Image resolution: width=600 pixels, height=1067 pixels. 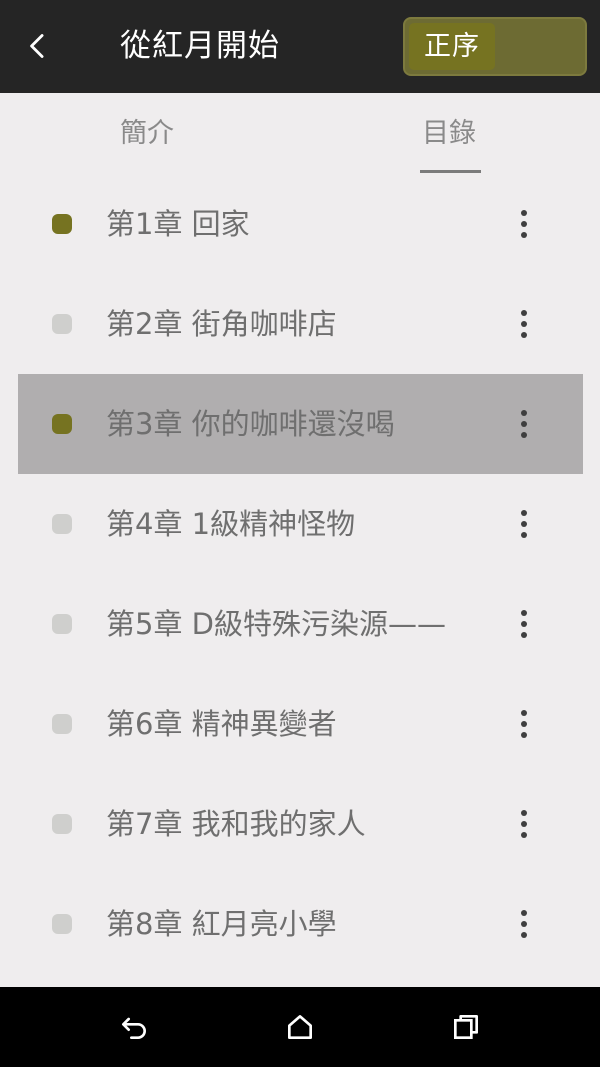 What do you see at coordinates (147, 134) in the screenshot?
I see `tab-introduction: 簡介` at bounding box center [147, 134].